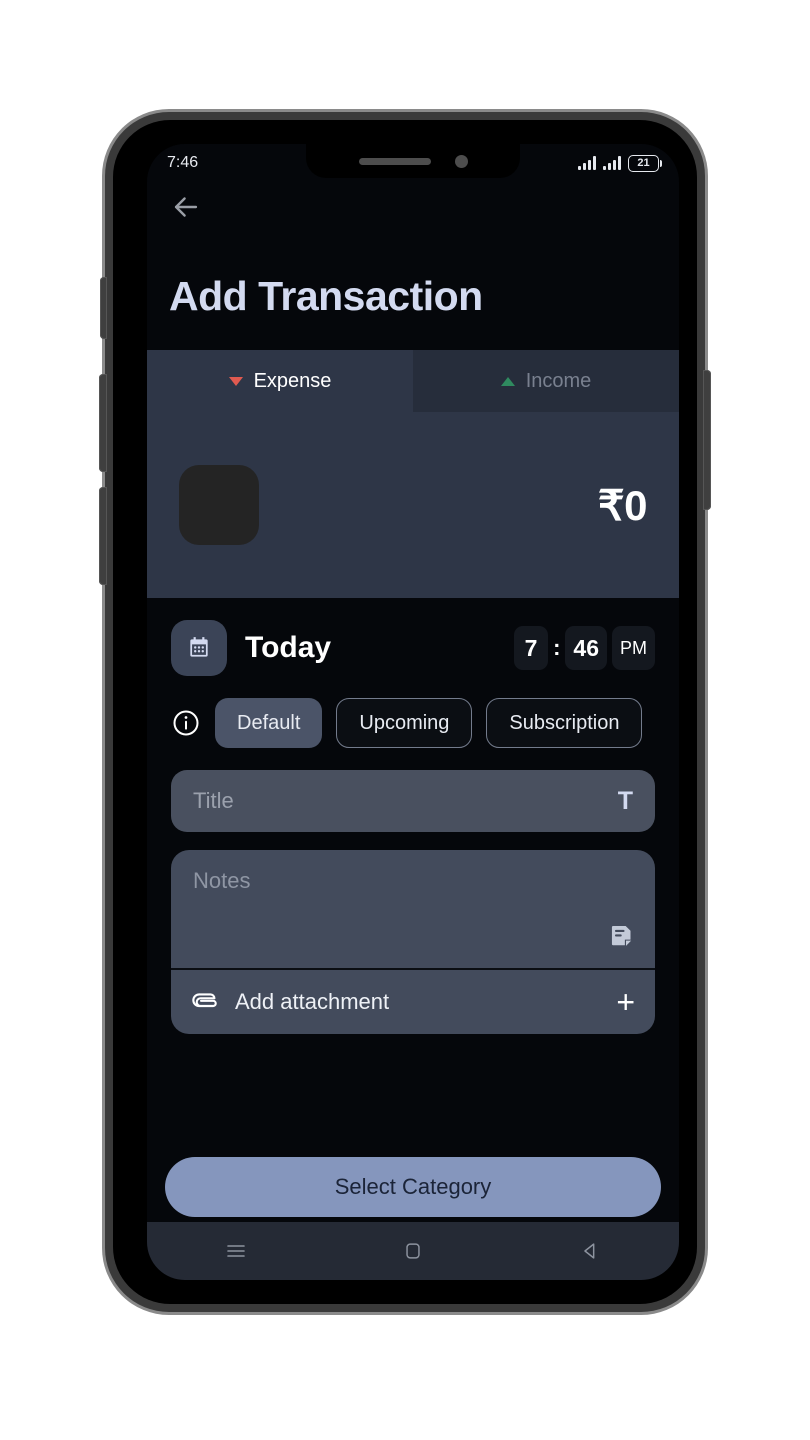  I want to click on volume-up-button, so click(103, 423).